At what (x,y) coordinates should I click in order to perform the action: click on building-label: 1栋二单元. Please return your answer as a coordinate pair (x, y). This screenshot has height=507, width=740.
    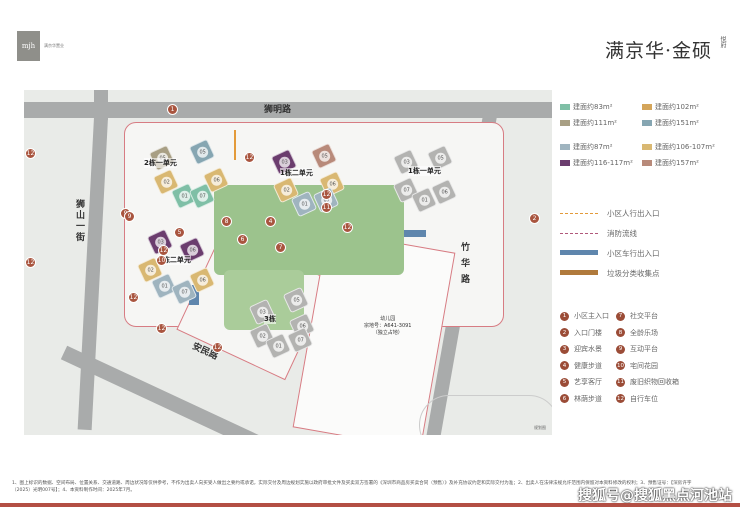
    Looking at the image, I should click on (296, 173).